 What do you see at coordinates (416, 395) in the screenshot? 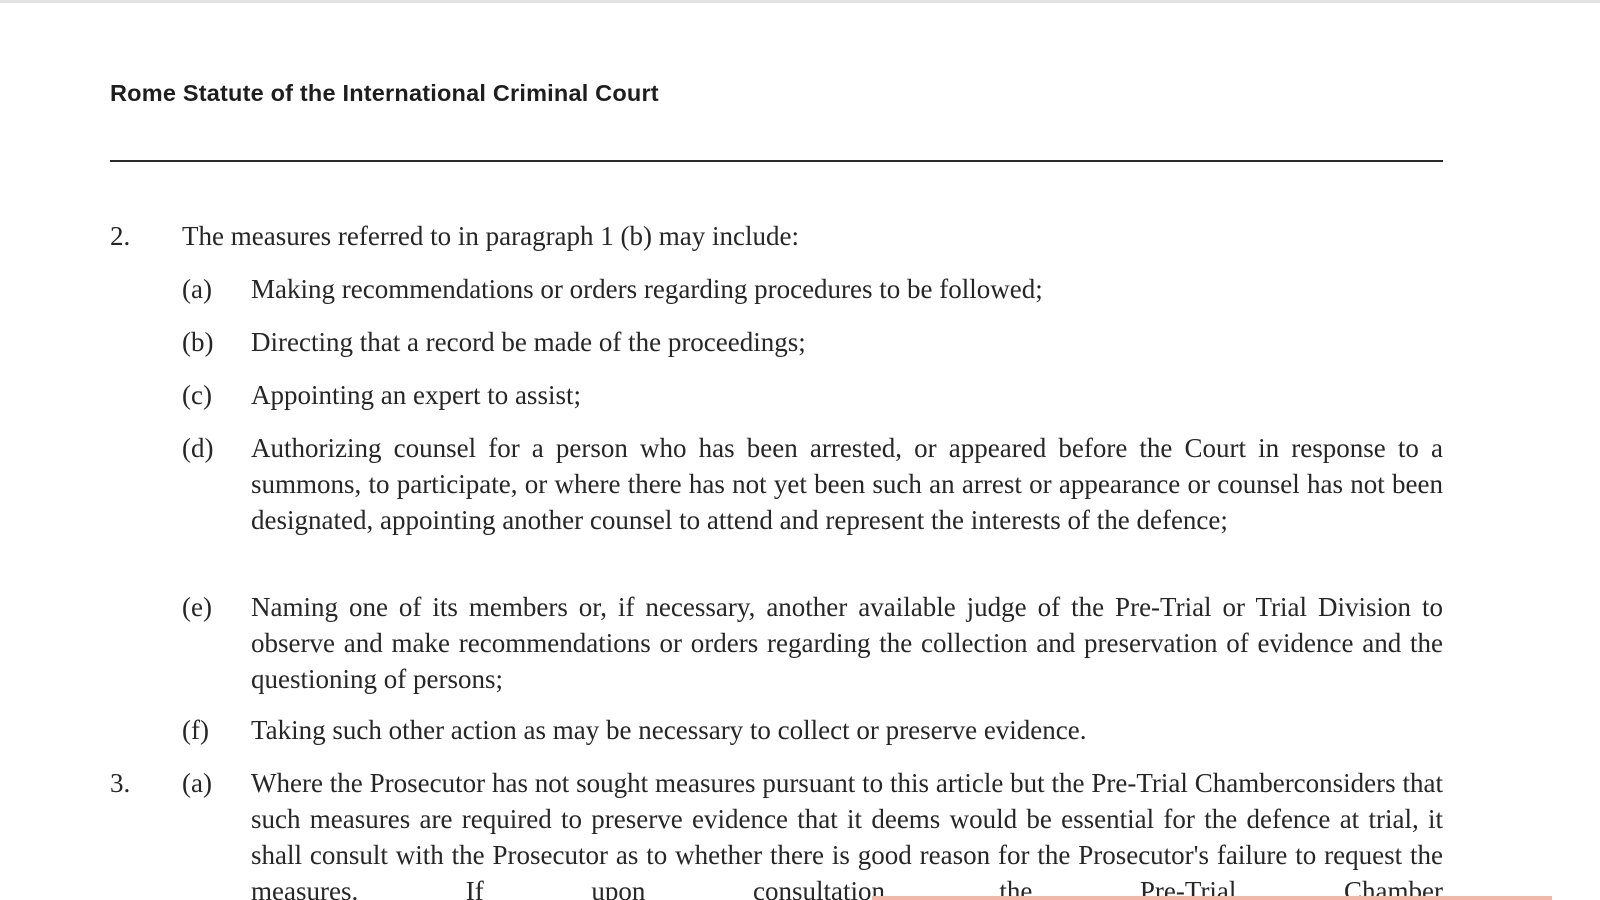
I see `item-text: Appointing an expert to assist;` at bounding box center [416, 395].